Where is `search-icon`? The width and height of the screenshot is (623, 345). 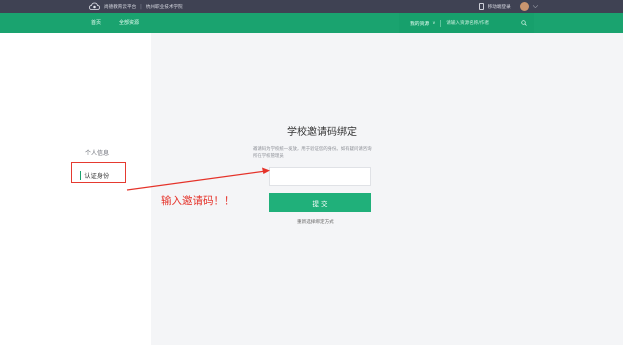 search-icon is located at coordinates (524, 23).